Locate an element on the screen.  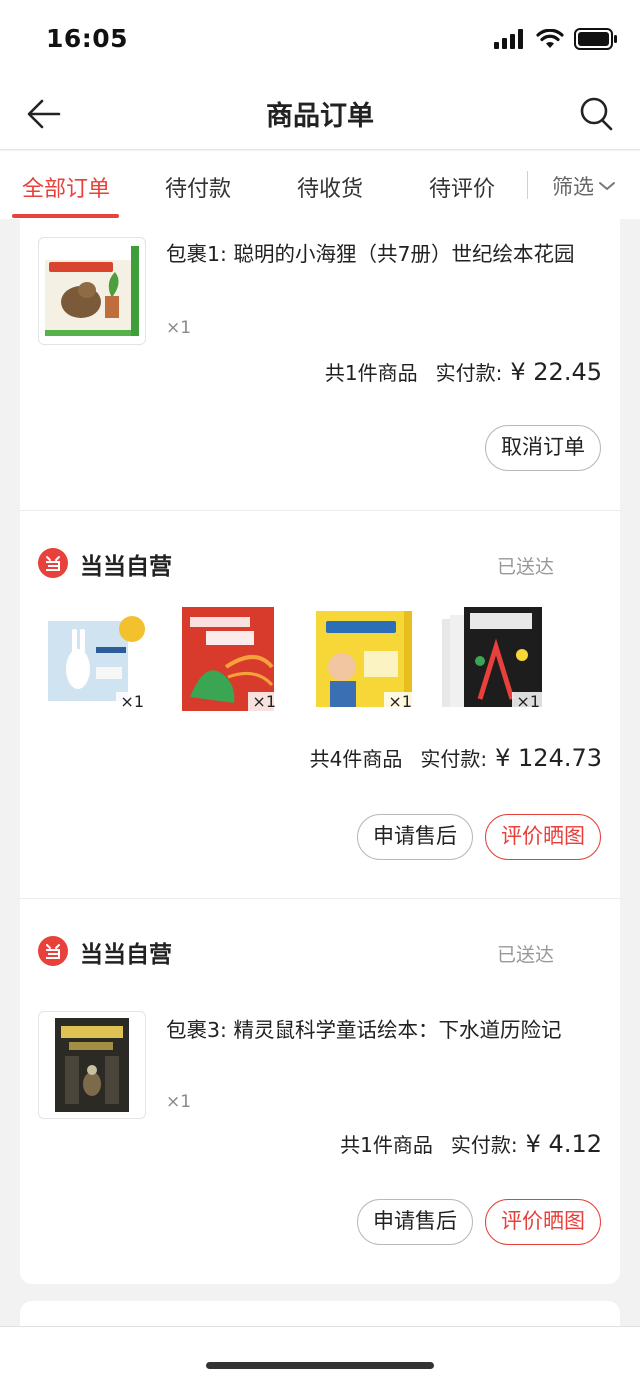
order-price: ¥ 4.12 is located at coordinates (563, 1144).